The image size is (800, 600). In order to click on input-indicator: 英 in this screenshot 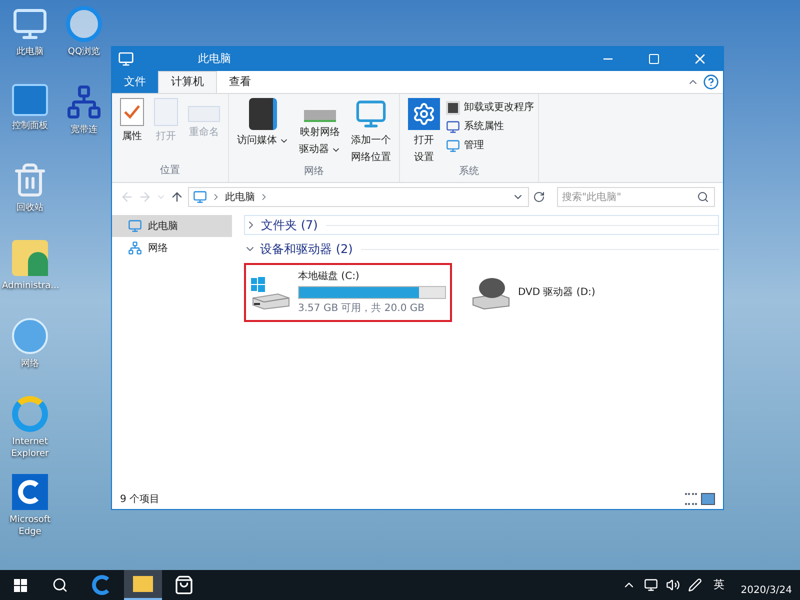, I will do `click(719, 585)`.